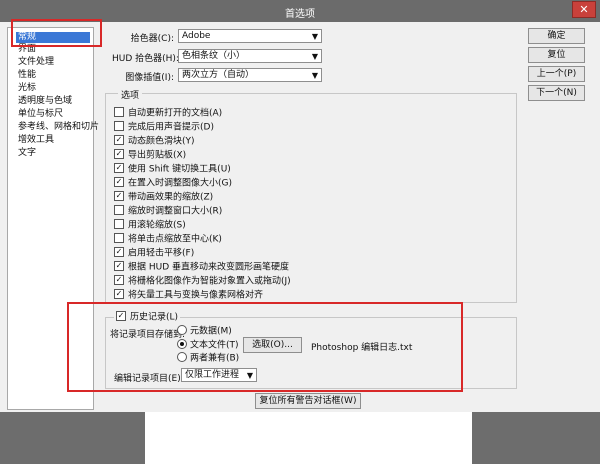  I want to click on prev-button: 上一个(P), so click(556, 74).